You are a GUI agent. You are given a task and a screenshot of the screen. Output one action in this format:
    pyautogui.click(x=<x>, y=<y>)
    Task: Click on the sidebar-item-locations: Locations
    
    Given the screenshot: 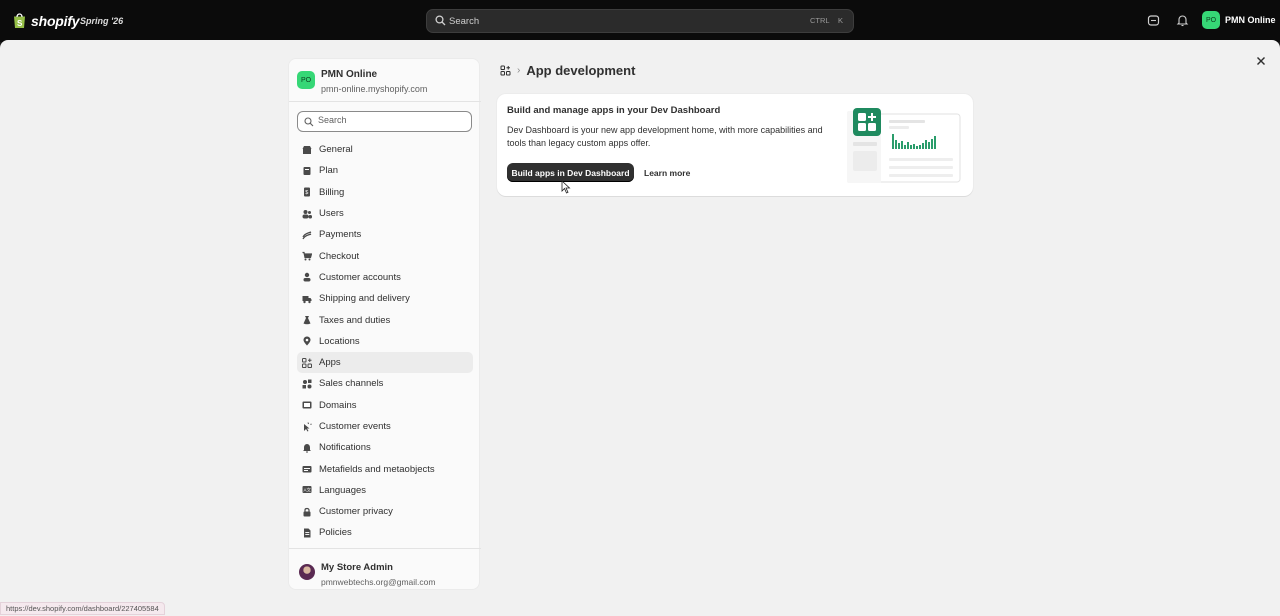 What is the action you would take?
    pyautogui.click(x=385, y=341)
    